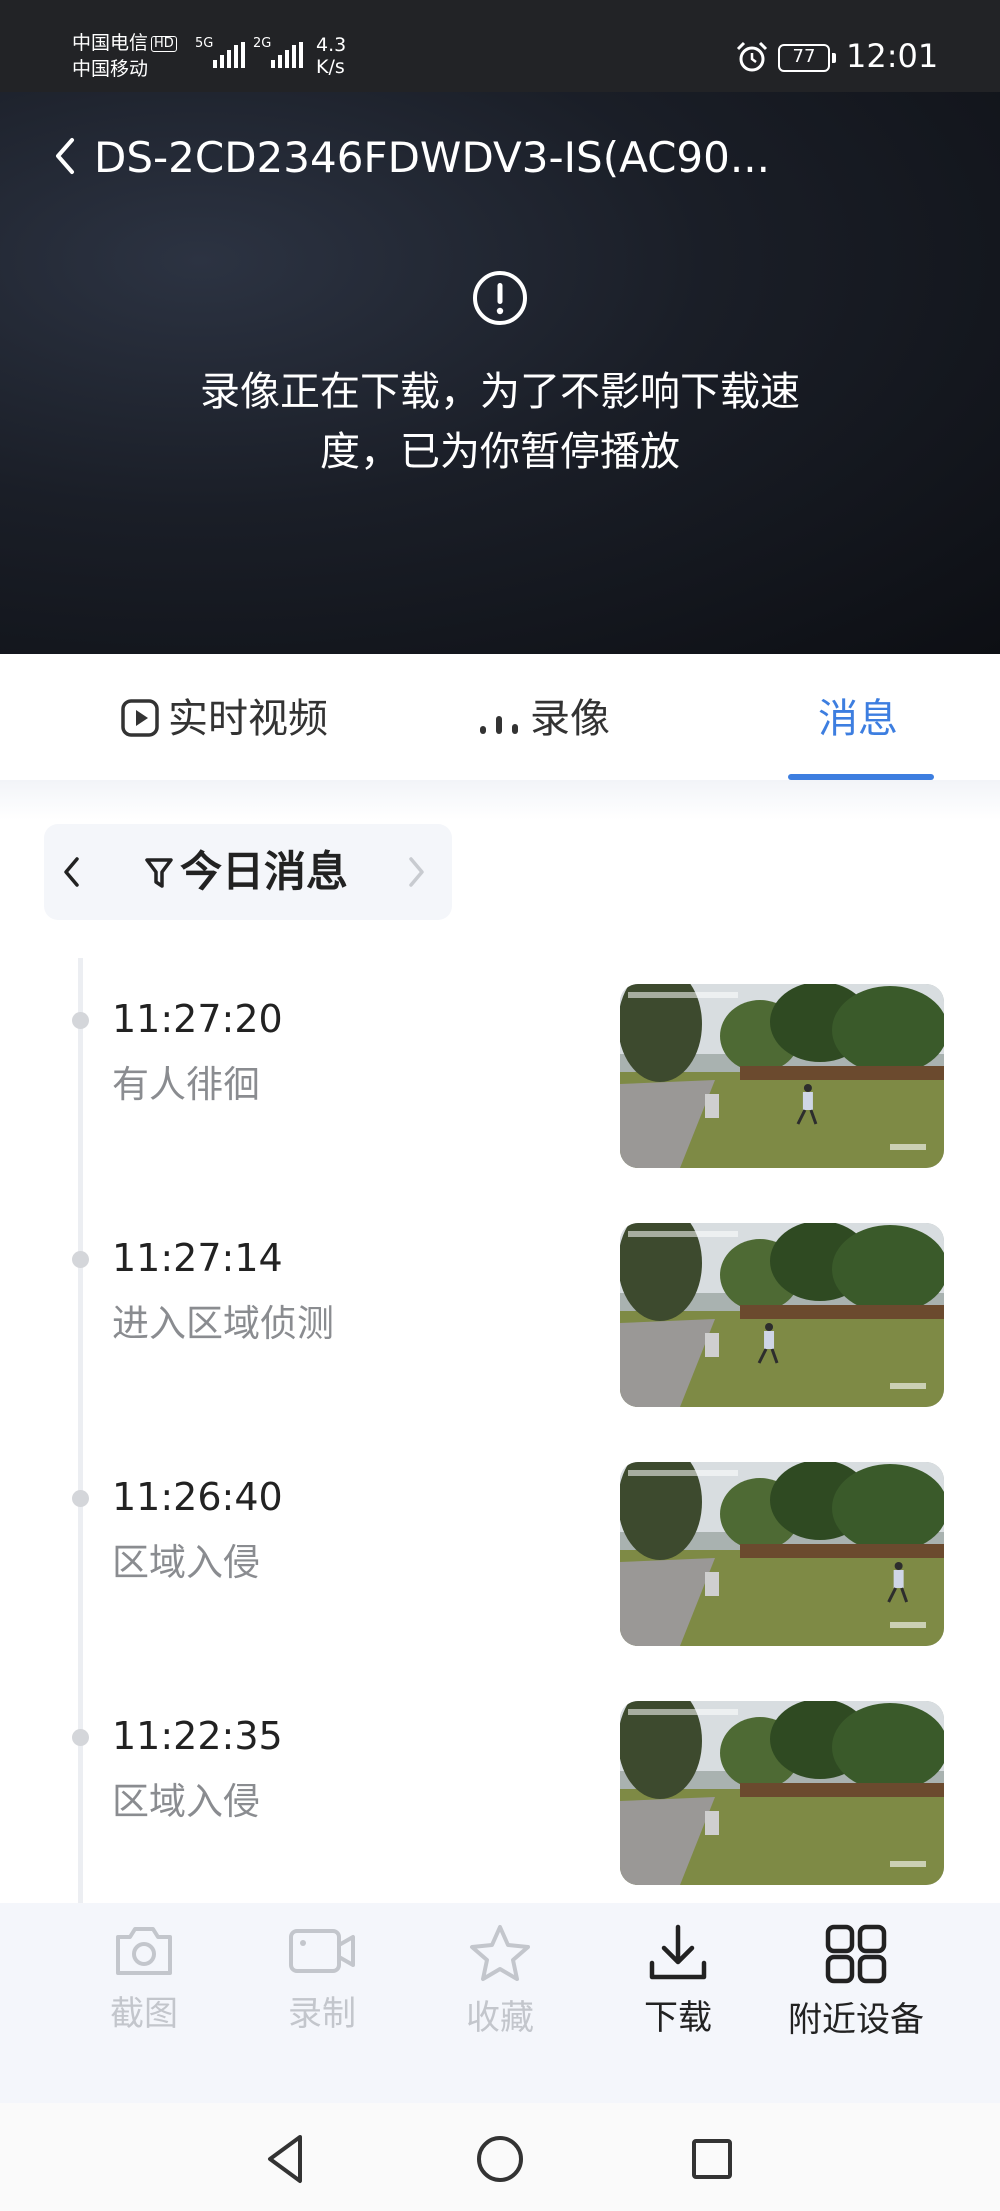 This screenshot has height=2211, width=1000. I want to click on message-item: 11:22:35 区域入侵, so click(500, 1790).